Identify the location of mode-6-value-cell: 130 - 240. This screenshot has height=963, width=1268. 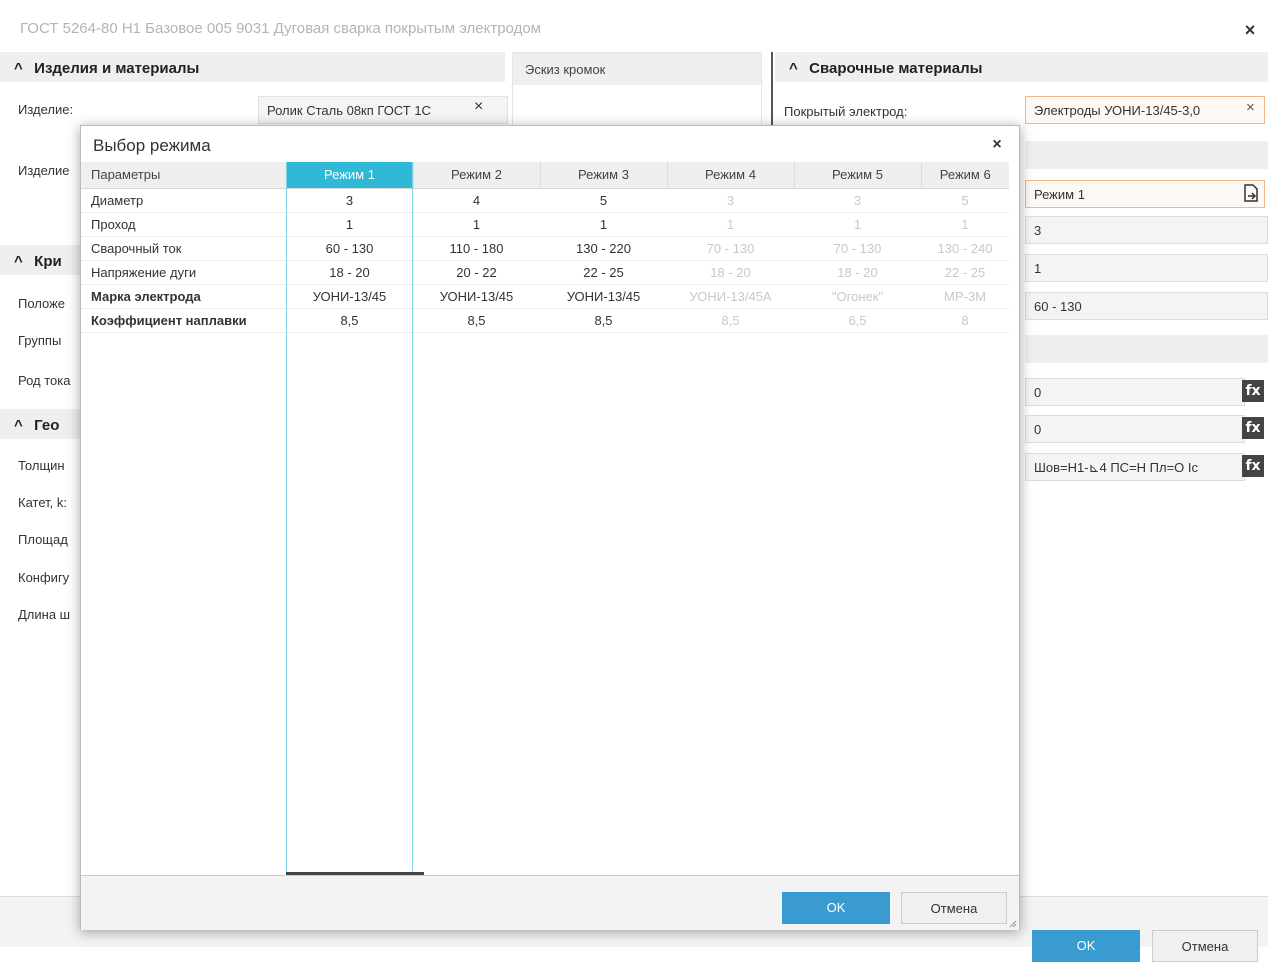
(965, 248).